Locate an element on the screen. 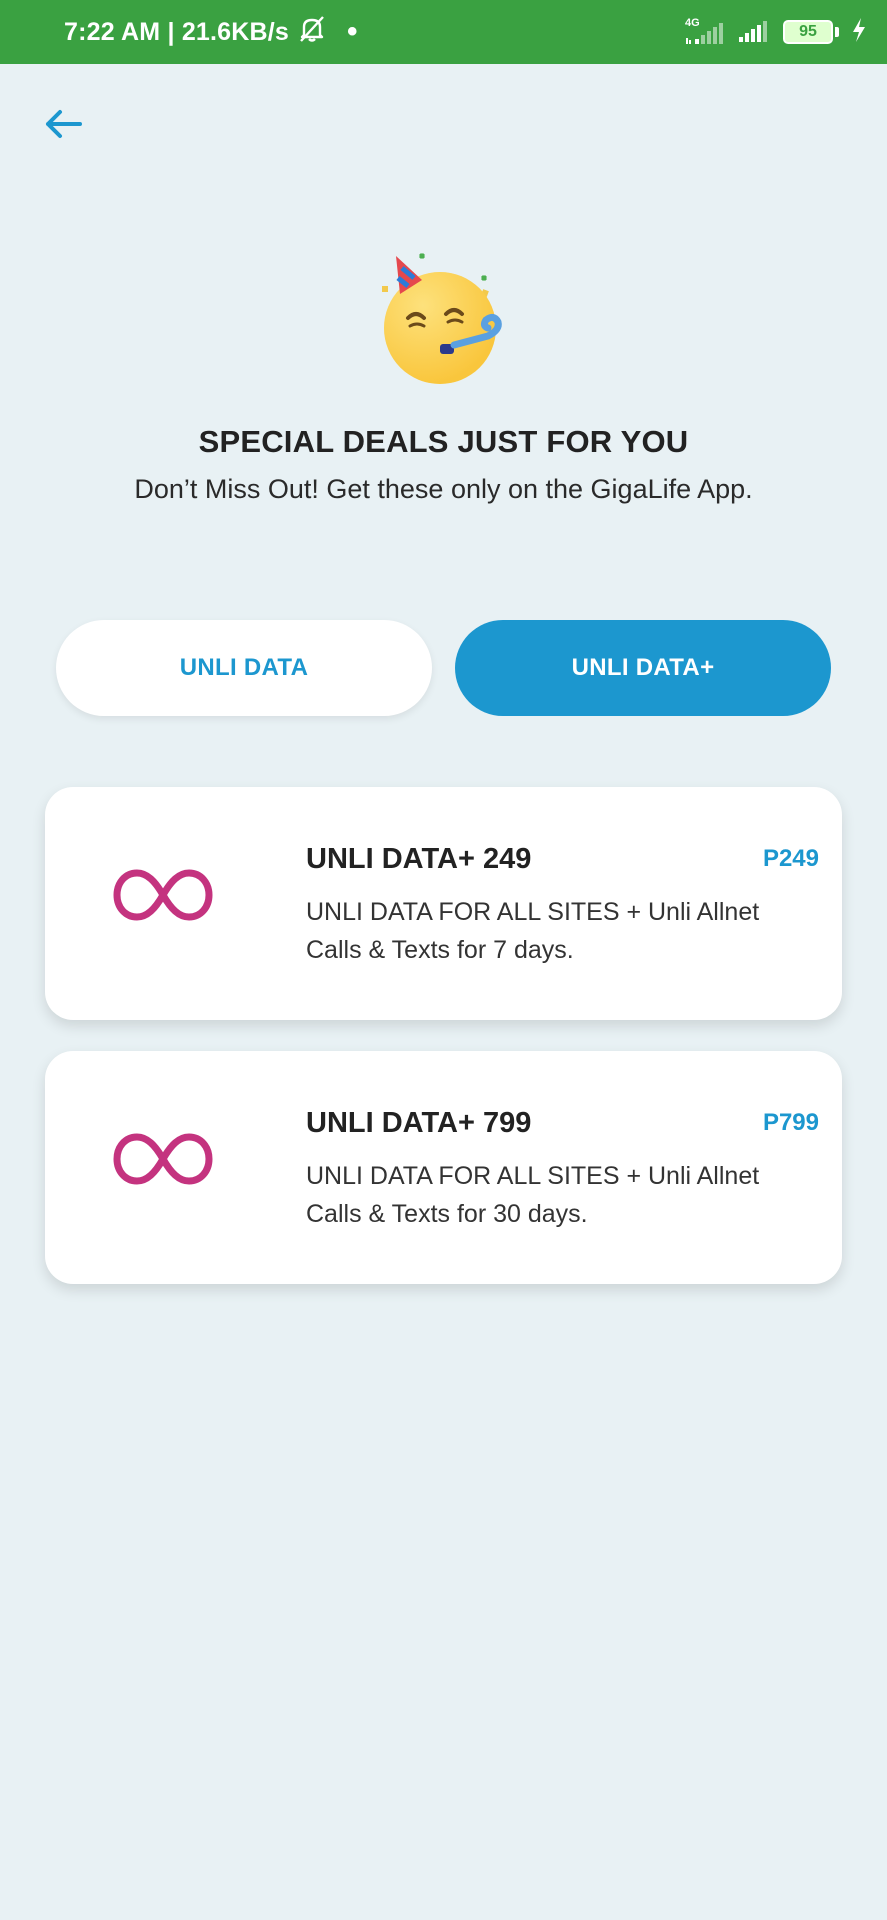 Image resolution: width=887 pixels, height=1920 pixels. tab-unli-data: UNLI DATA is located at coordinates (244, 668).